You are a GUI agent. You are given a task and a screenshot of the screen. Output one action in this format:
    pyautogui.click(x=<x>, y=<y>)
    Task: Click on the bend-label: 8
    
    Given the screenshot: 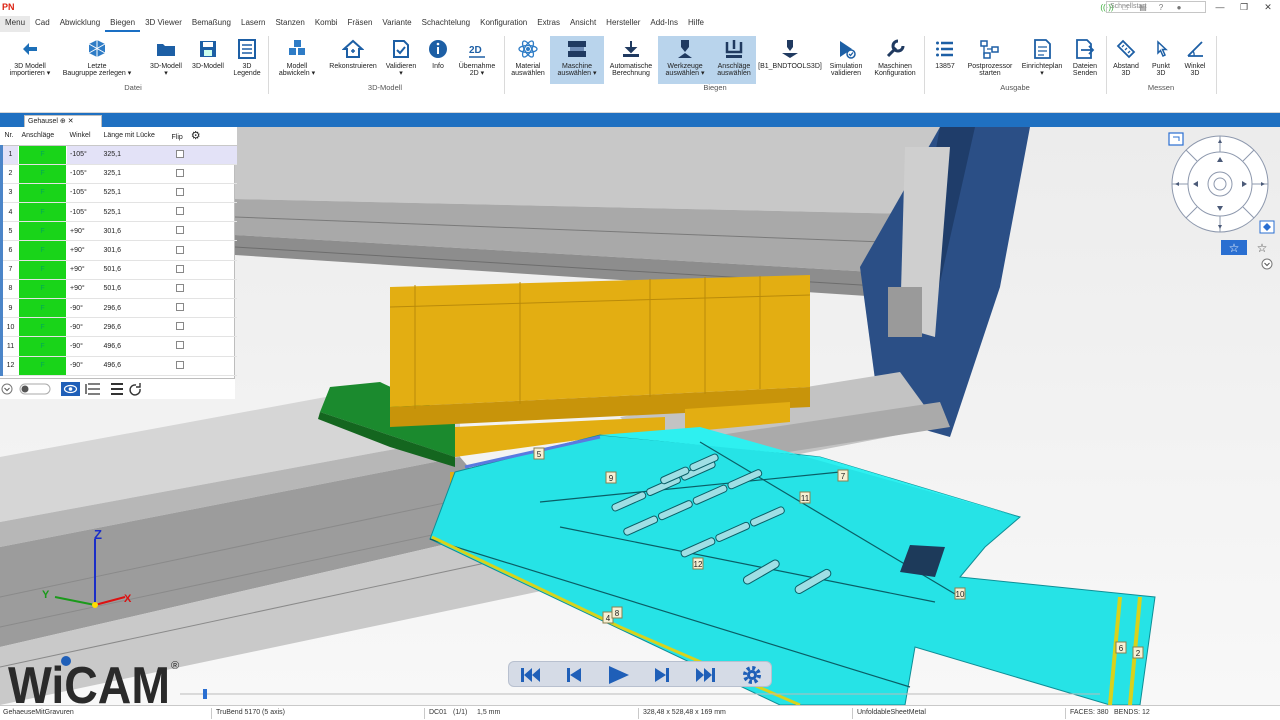 What is the action you would take?
    pyautogui.click(x=617, y=612)
    